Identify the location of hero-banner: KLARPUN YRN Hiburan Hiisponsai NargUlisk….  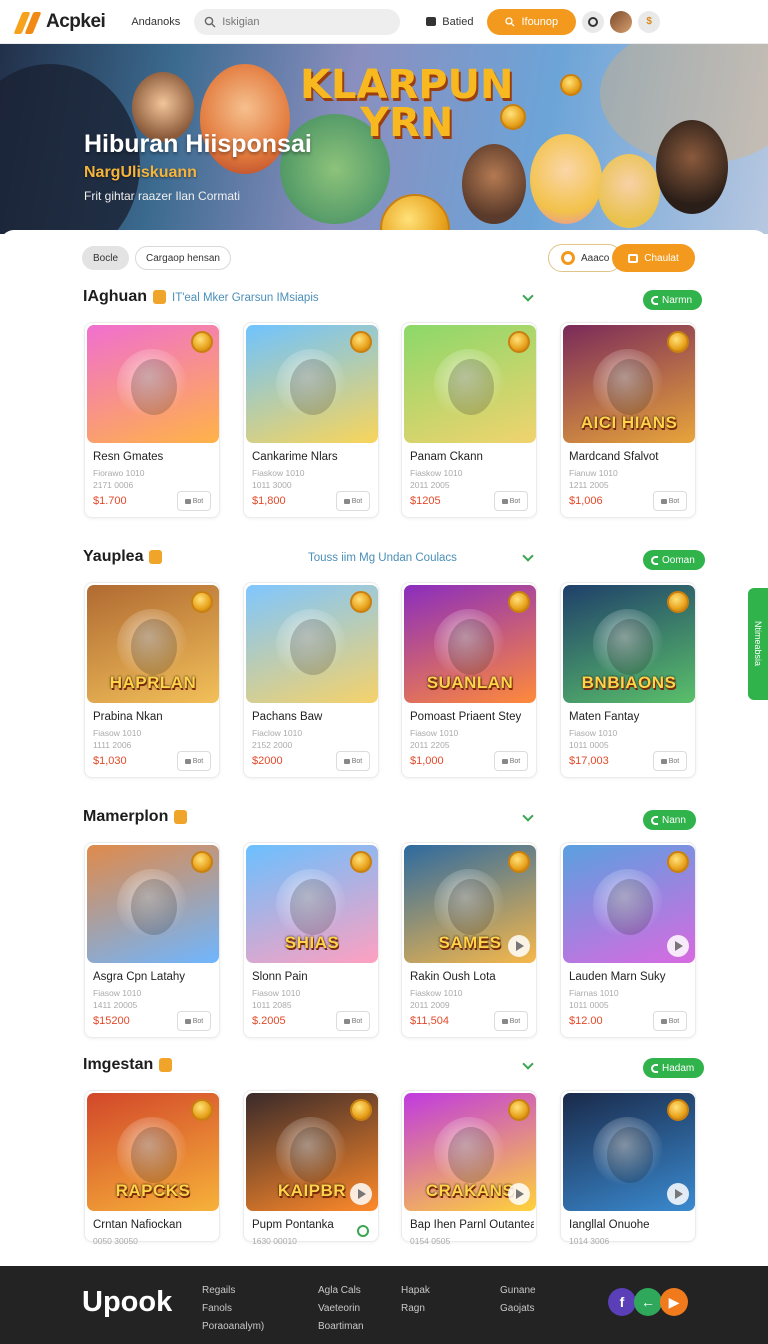
(384, 139).